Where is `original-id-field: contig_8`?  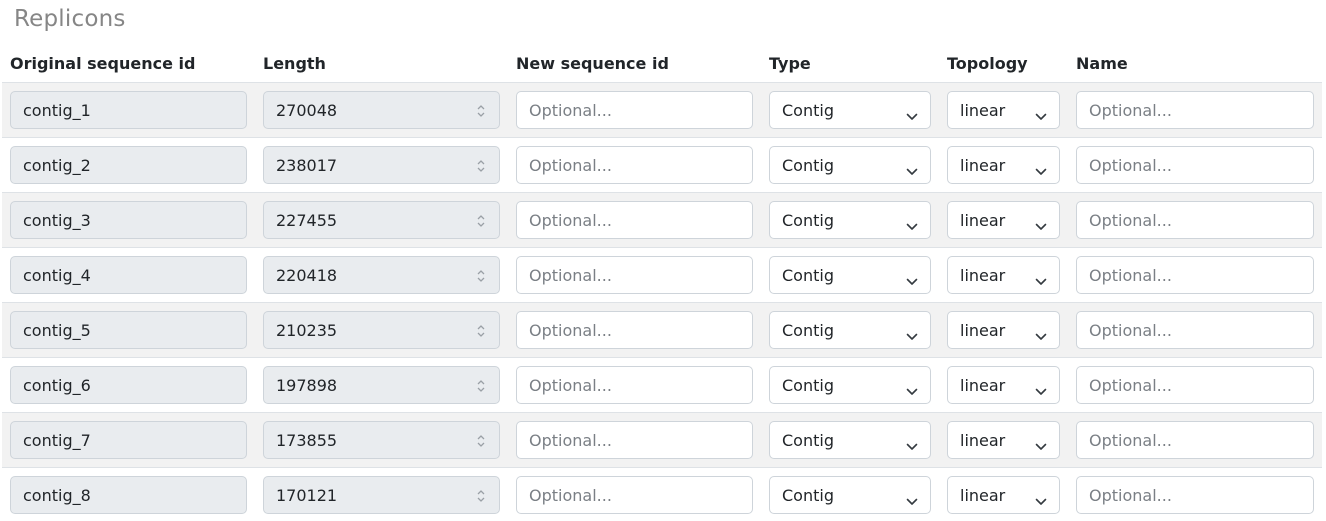
original-id-field: contig_8 is located at coordinates (128, 495).